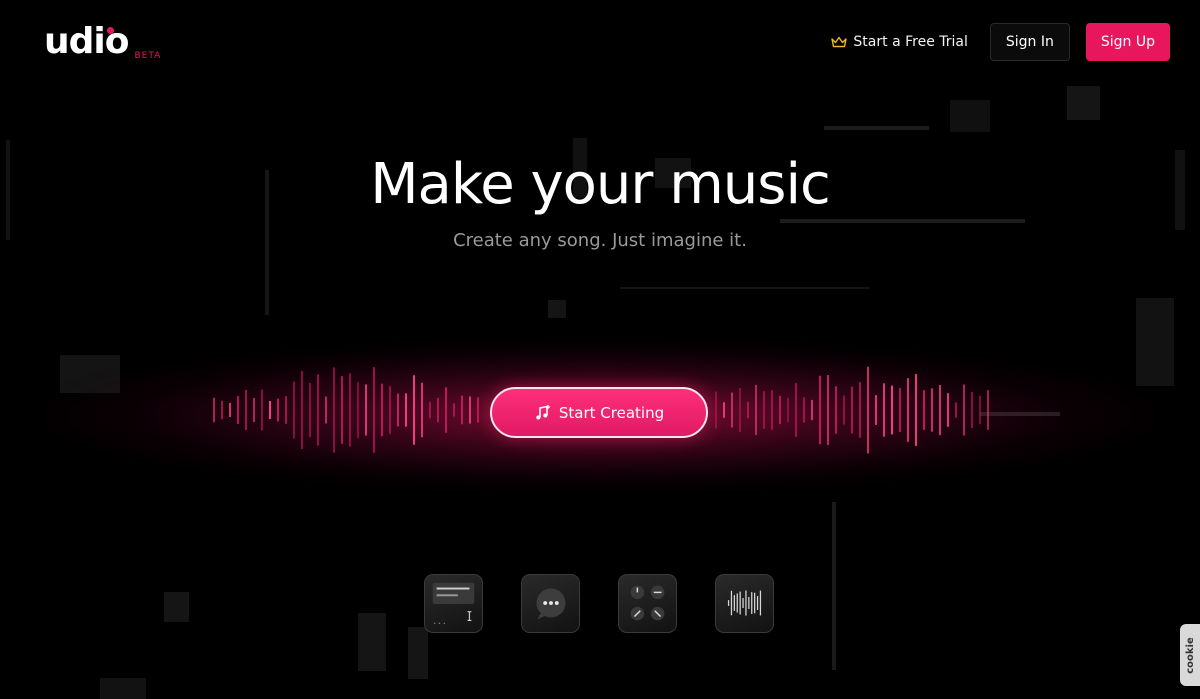 The image size is (1200, 699). What do you see at coordinates (600, 240) in the screenshot?
I see `hero-subtitle: Create any song. Just imagine it.` at bounding box center [600, 240].